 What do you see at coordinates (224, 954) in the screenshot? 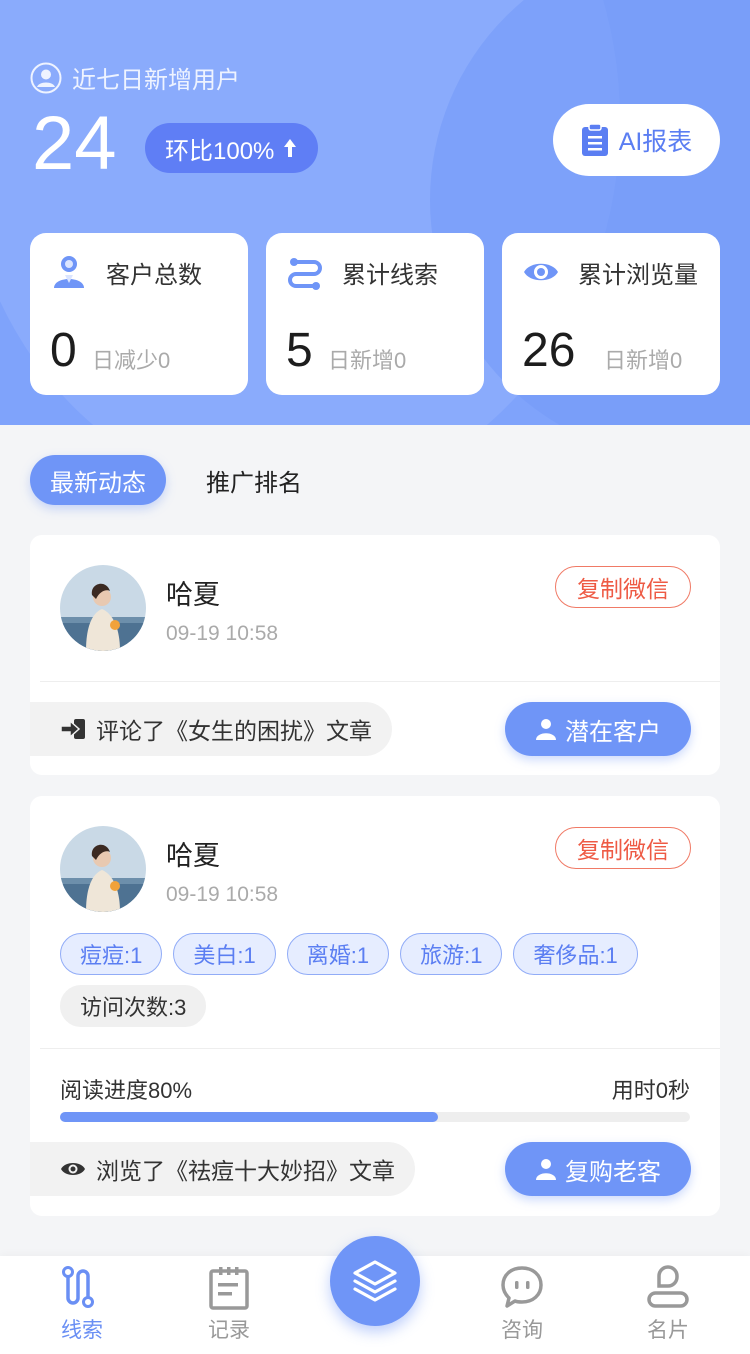
I see `interest-tag: 美白:1` at bounding box center [224, 954].